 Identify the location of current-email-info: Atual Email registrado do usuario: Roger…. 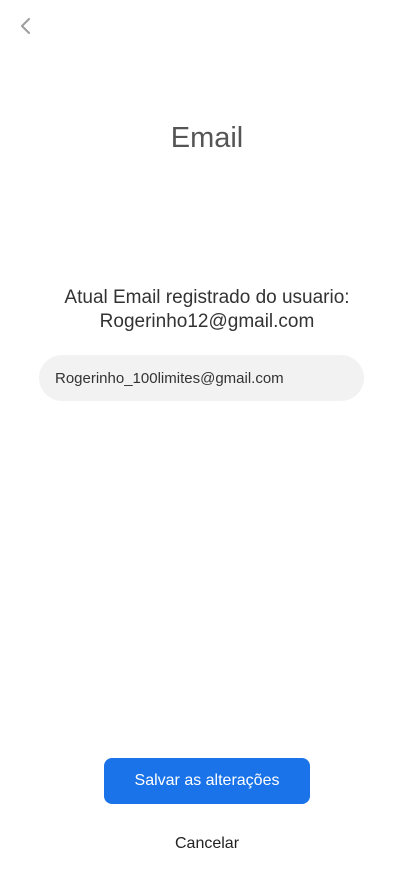
(207, 310).